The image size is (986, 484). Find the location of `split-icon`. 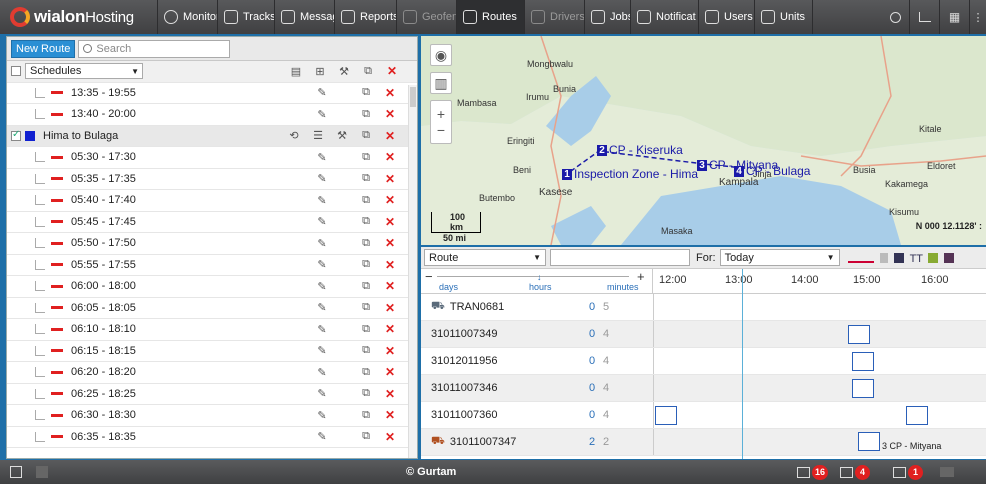

split-icon is located at coordinates (932, 257).